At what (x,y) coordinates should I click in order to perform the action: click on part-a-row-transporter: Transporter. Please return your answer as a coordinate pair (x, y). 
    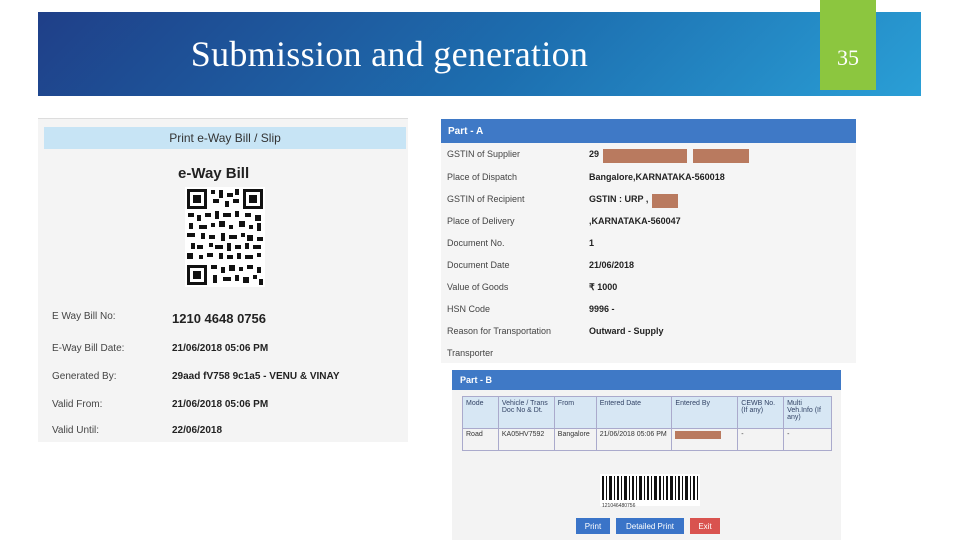
    Looking at the image, I should click on (649, 353).